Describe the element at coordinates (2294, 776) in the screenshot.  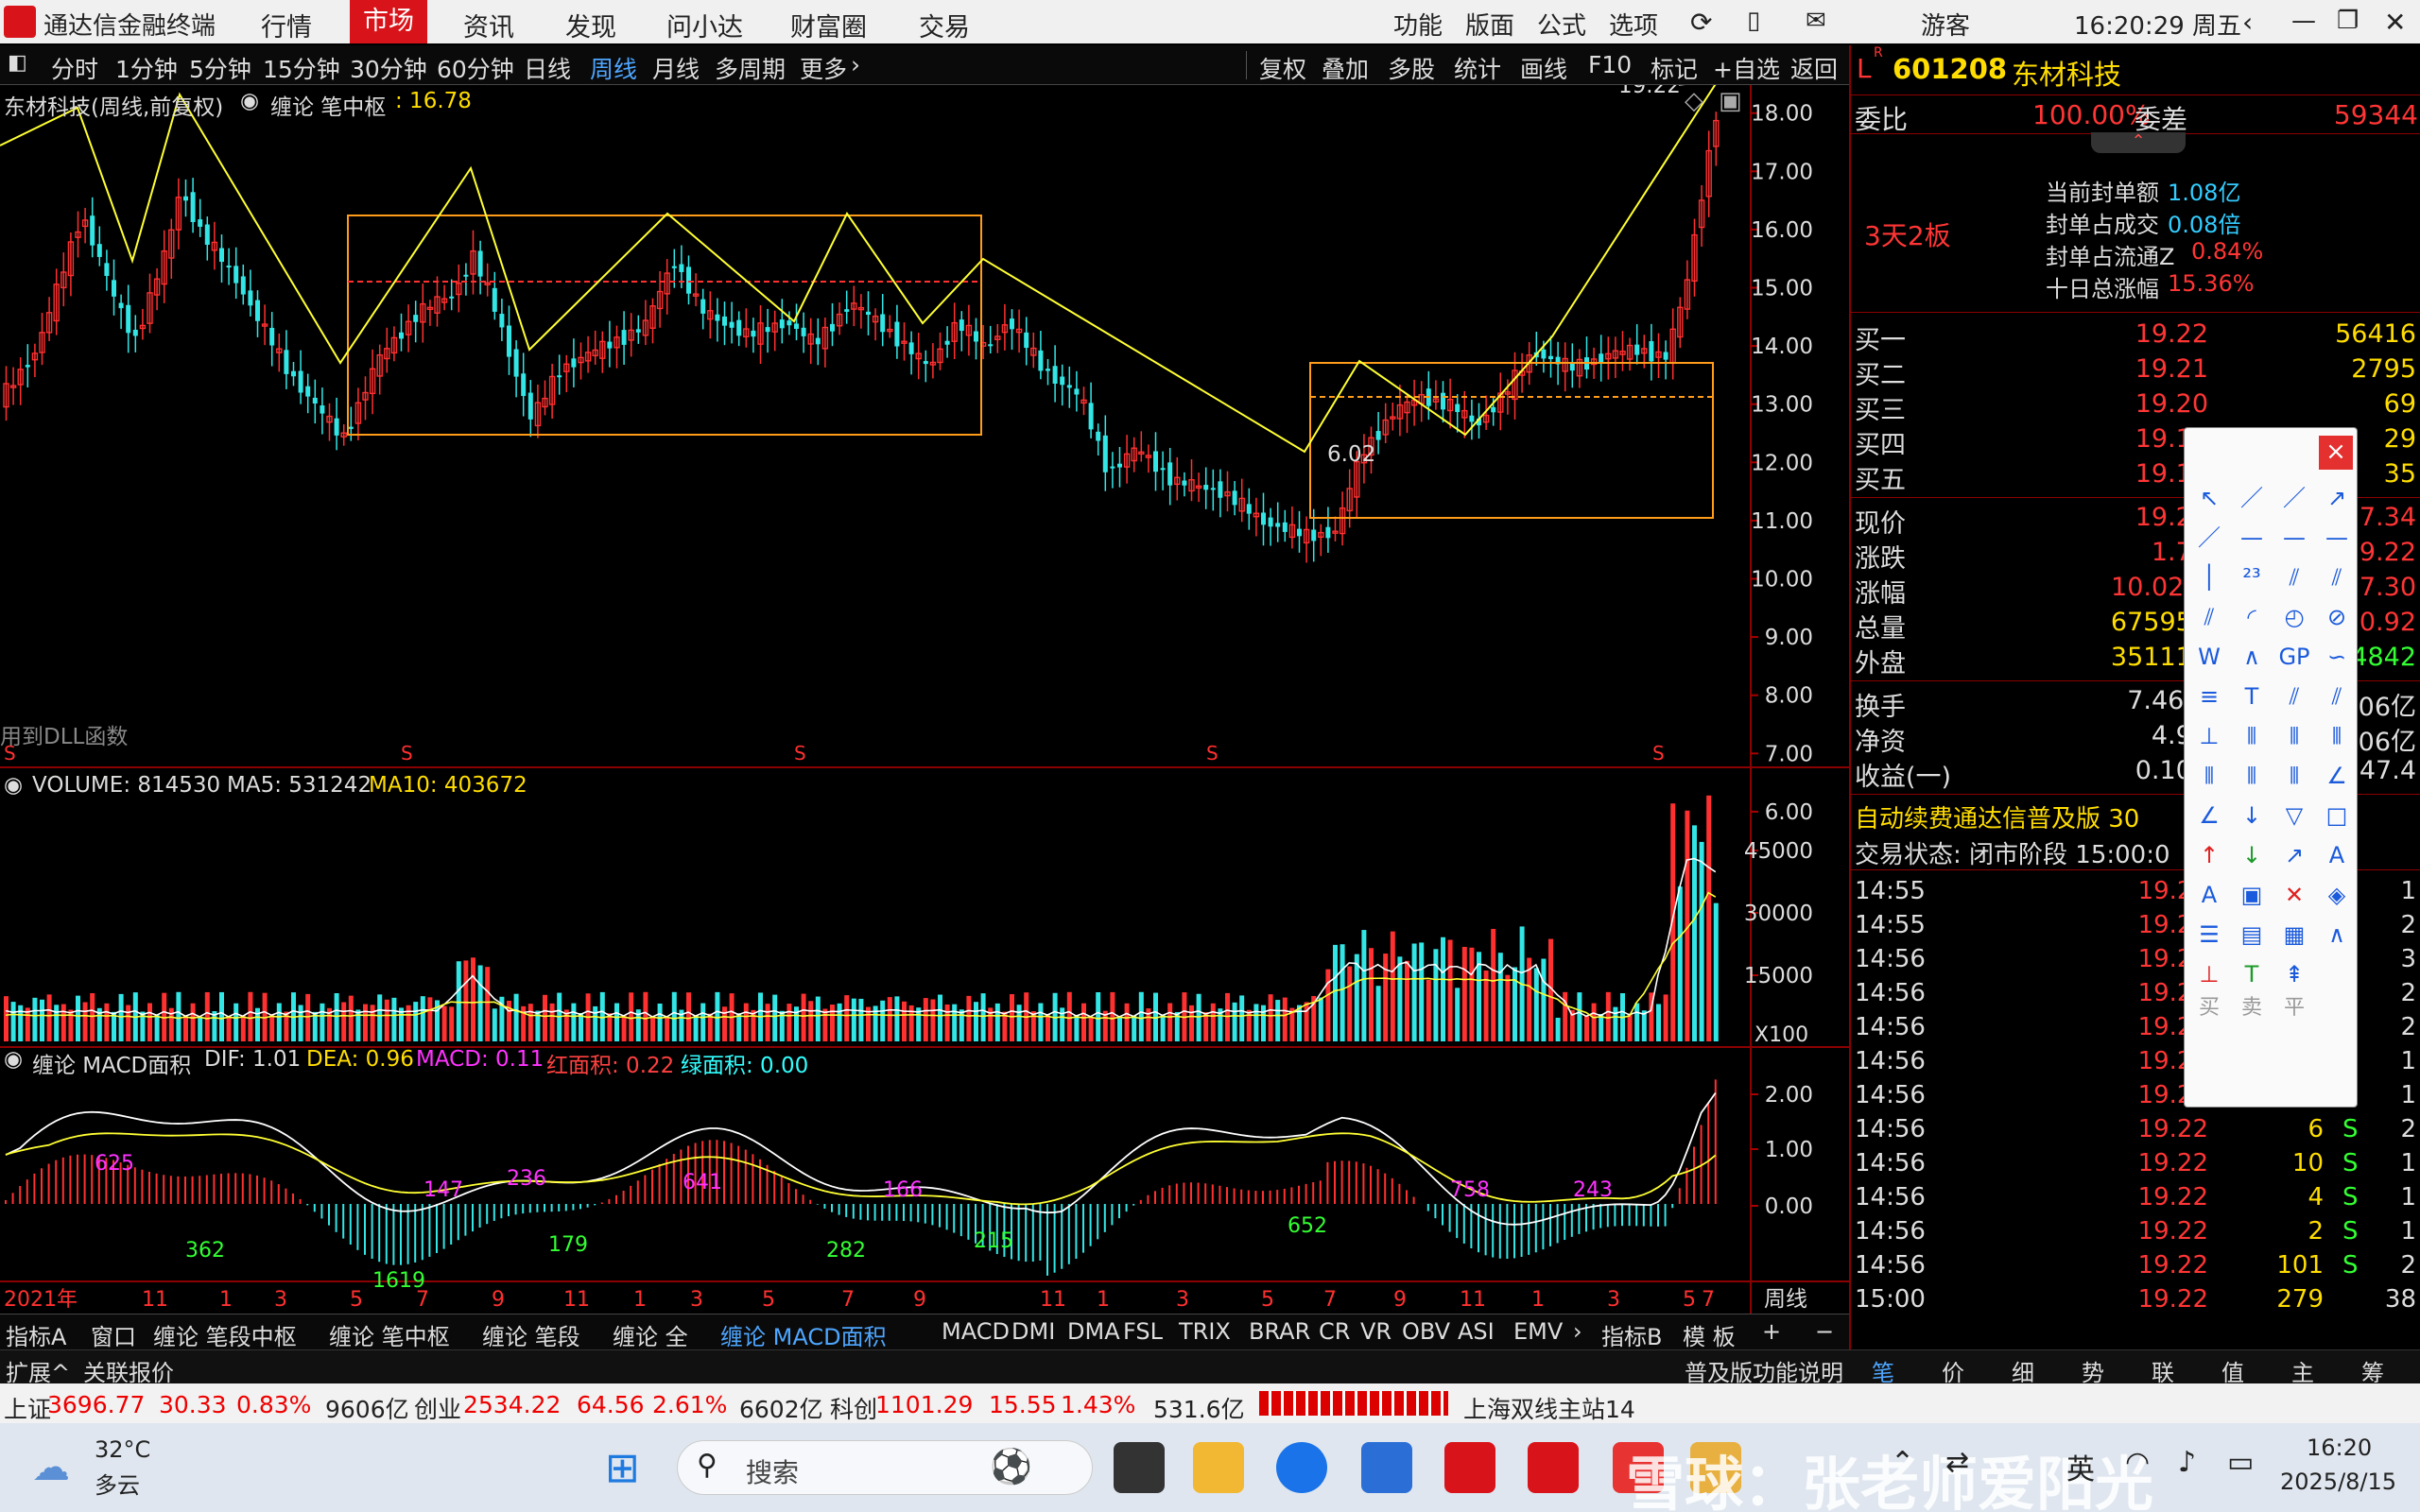
I see `grid6-tool-icon: ⦀` at that location.